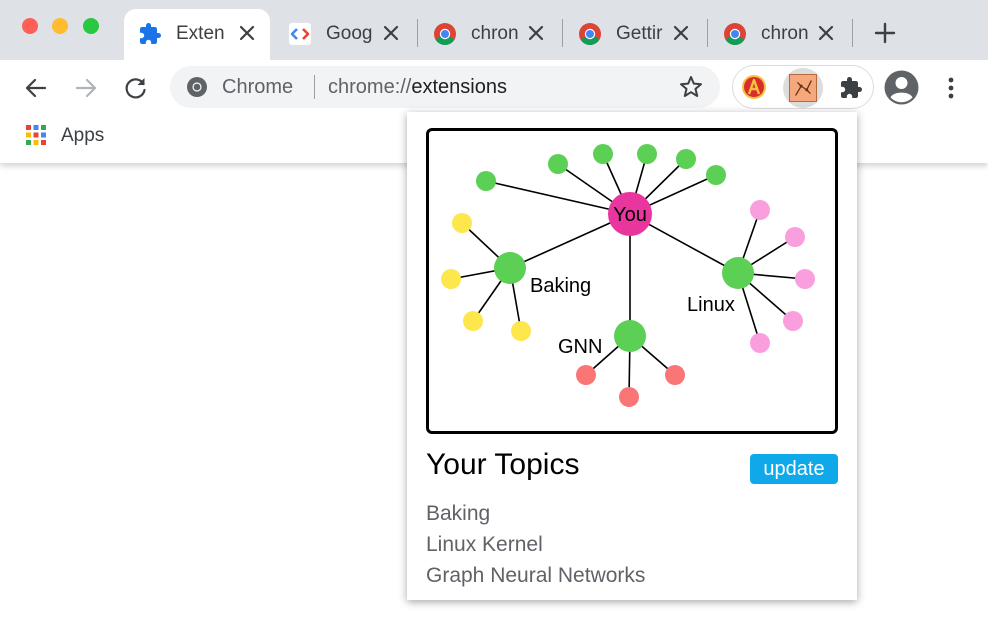 The width and height of the screenshot is (988, 617). Describe the element at coordinates (885, 33) in the screenshot. I see `new-tab-icon` at that location.